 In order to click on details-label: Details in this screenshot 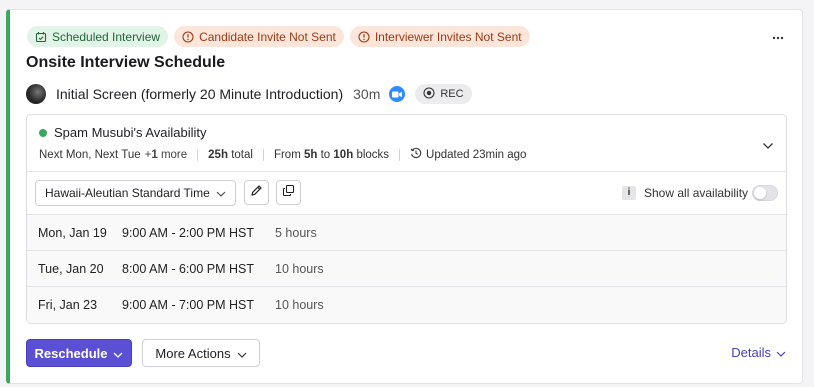, I will do `click(751, 352)`.